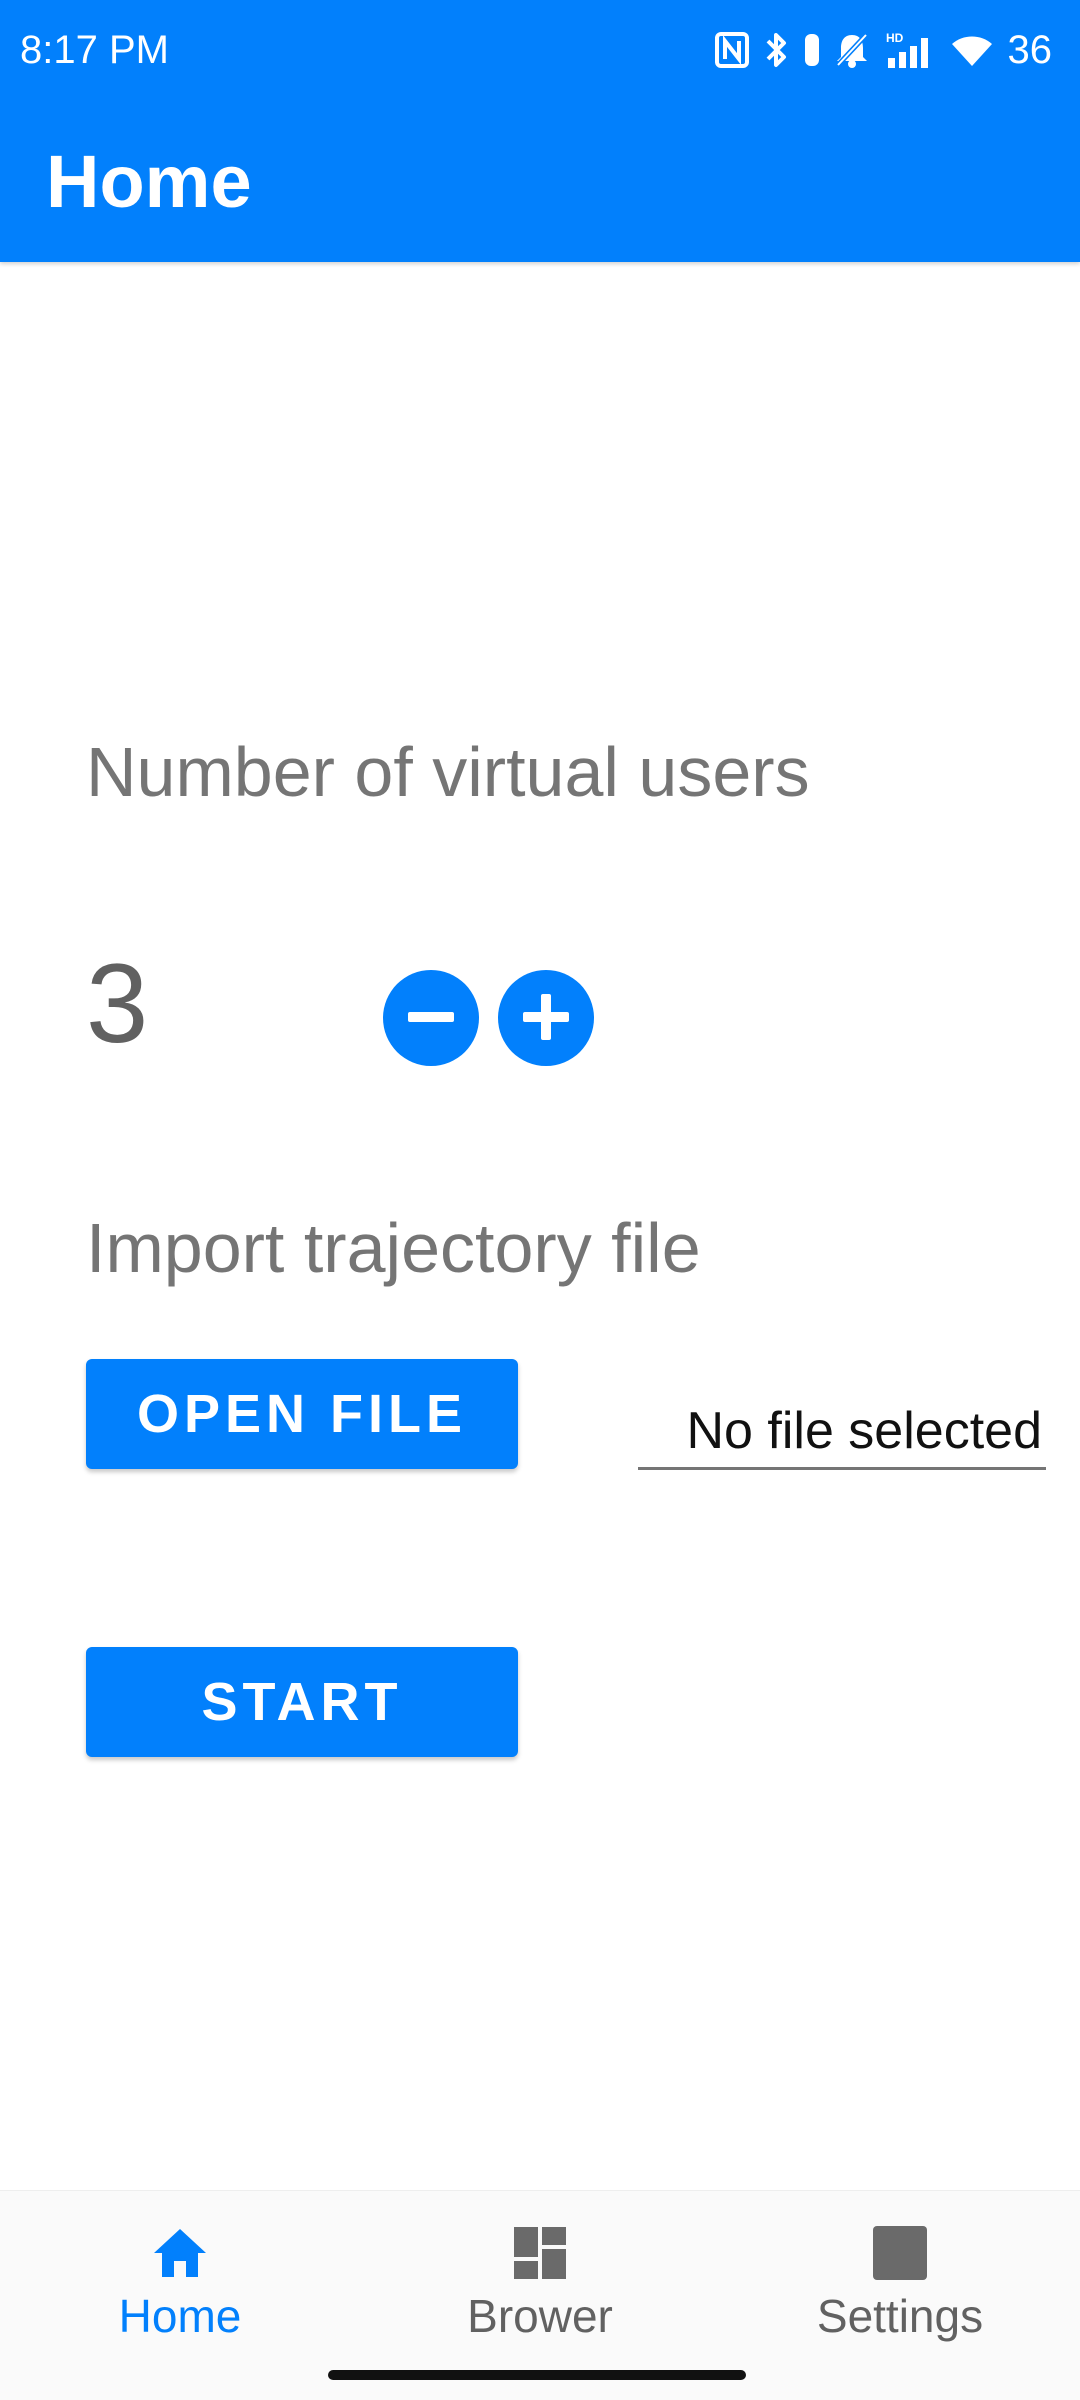 This screenshot has height=2400, width=1080. What do you see at coordinates (537, 2375) in the screenshot?
I see `home-indicator` at bounding box center [537, 2375].